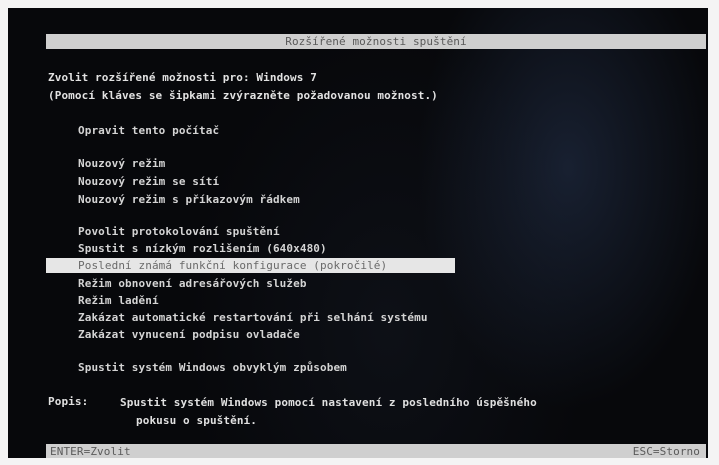 The height and width of the screenshot is (465, 719). What do you see at coordinates (149, 77) in the screenshot?
I see `intro-prefix: Zvolit rozšířené možnosti pro:` at bounding box center [149, 77].